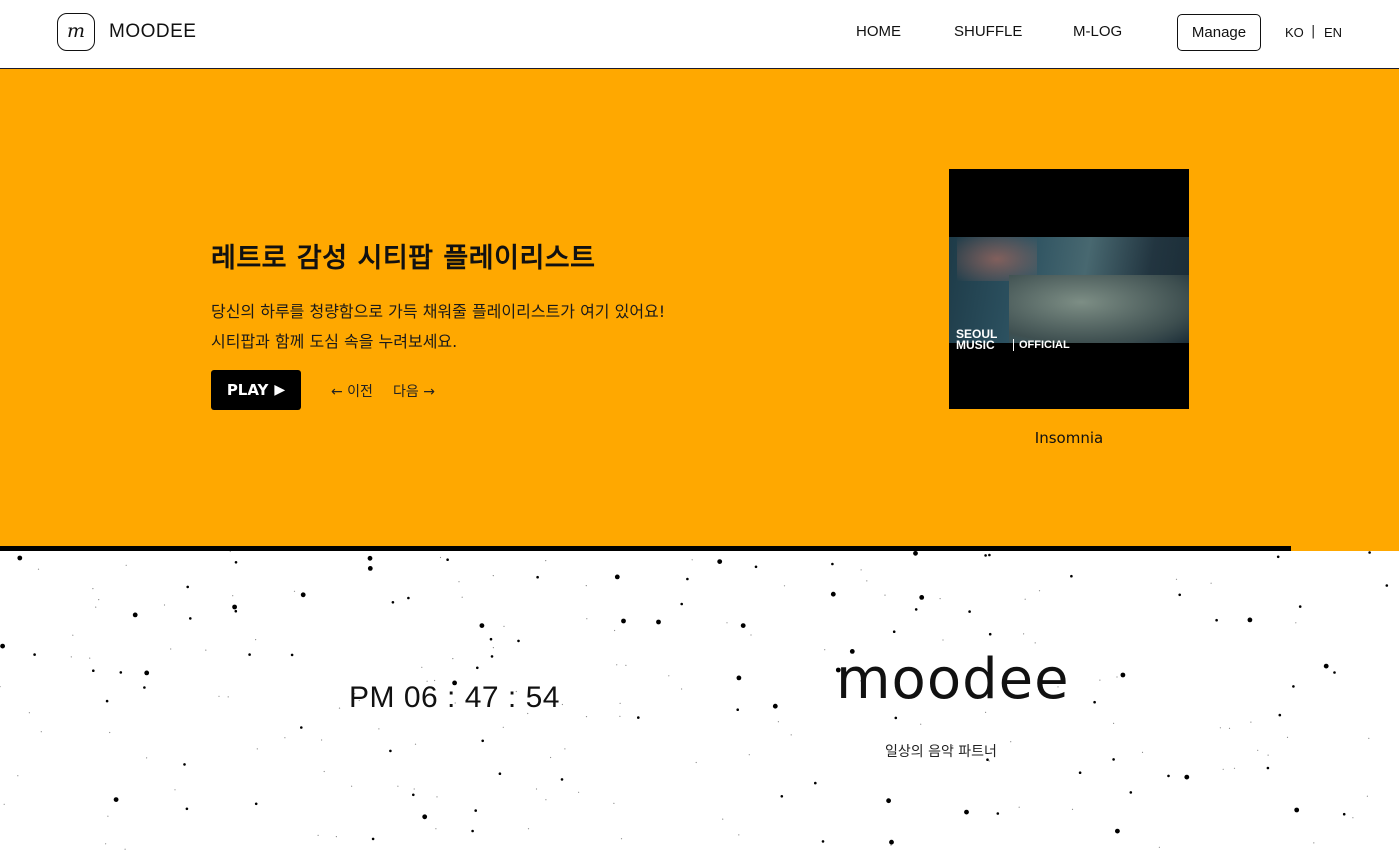 This screenshot has width=1399, height=852. Describe the element at coordinates (878, 31) in the screenshot. I see `nav-home: HOME` at that location.